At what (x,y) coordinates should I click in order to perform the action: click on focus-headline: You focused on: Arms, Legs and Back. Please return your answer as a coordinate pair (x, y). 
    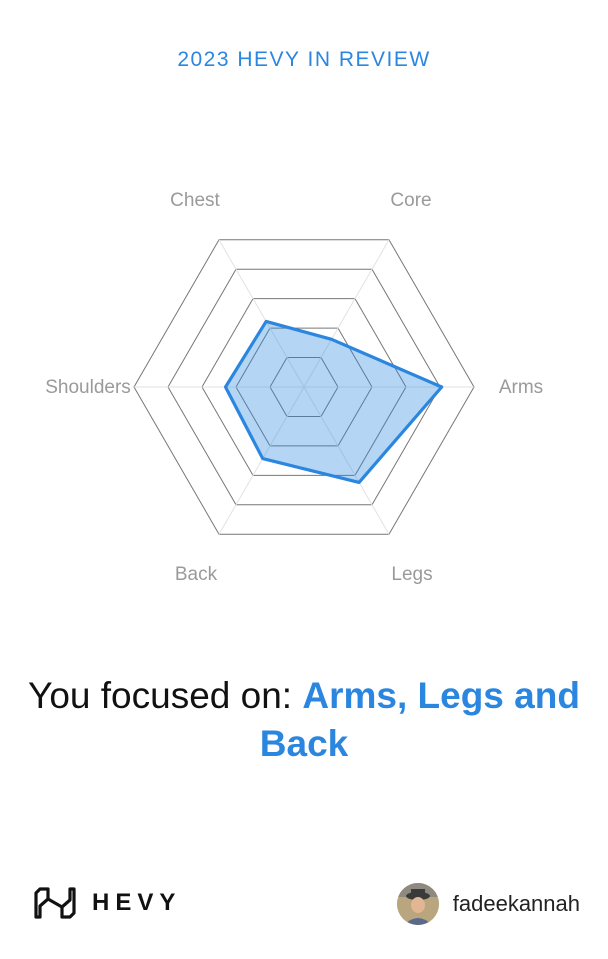
    Looking at the image, I should click on (304, 720).